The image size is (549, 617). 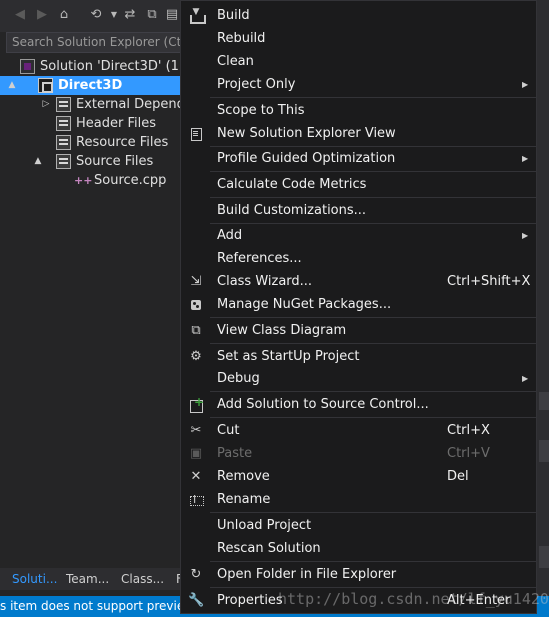 I want to click on class-wizard-icon: ⇲, so click(x=196, y=281).